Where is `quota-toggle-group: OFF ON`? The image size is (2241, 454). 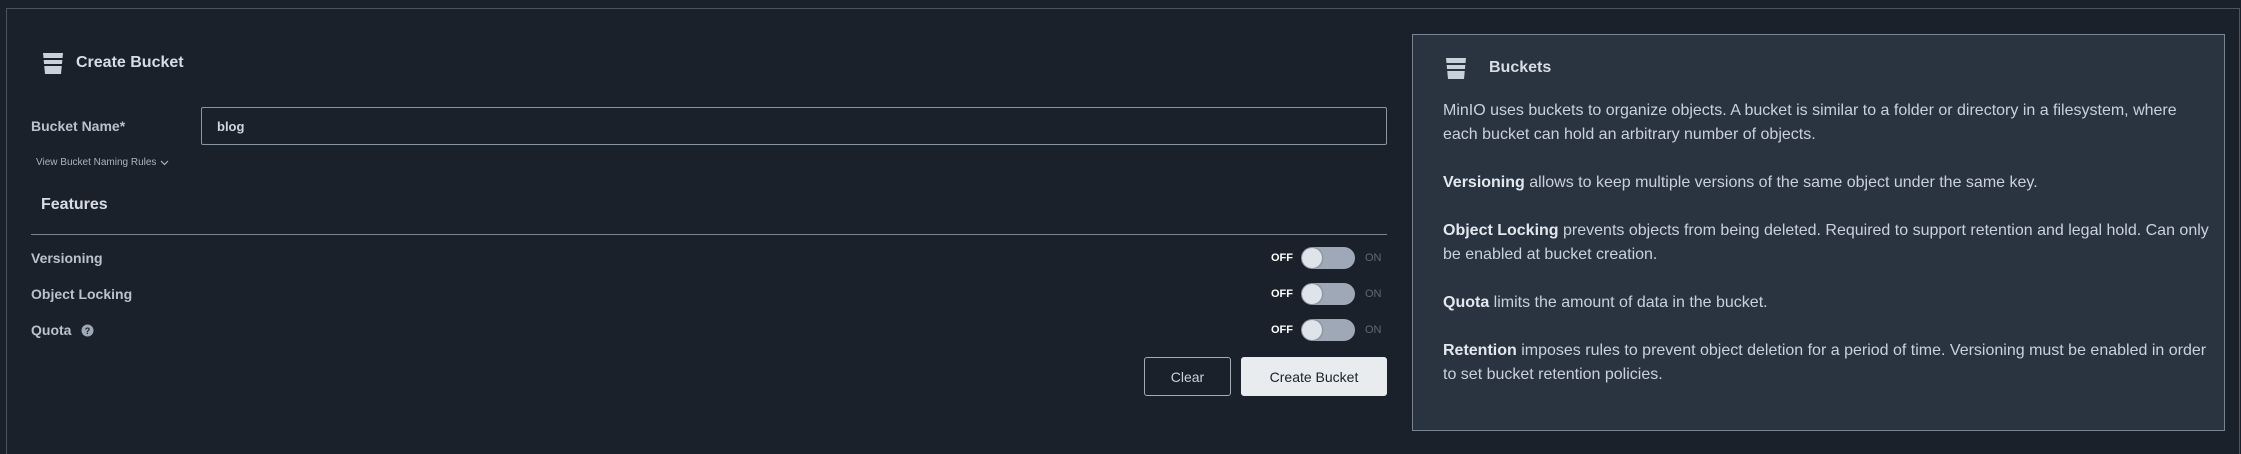 quota-toggle-group: OFF ON is located at coordinates (1329, 330).